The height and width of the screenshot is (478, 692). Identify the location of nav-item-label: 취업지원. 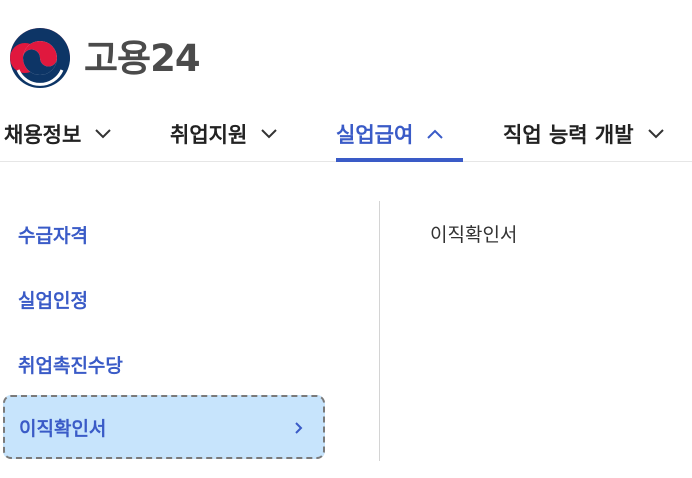
(209, 134).